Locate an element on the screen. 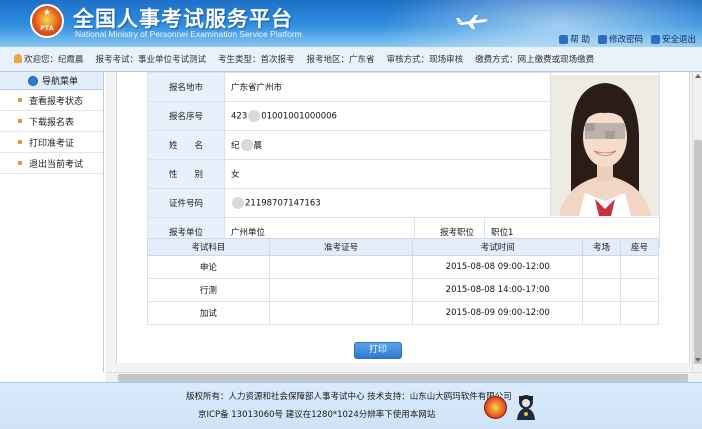  police-badge-icon is located at coordinates (526, 407).